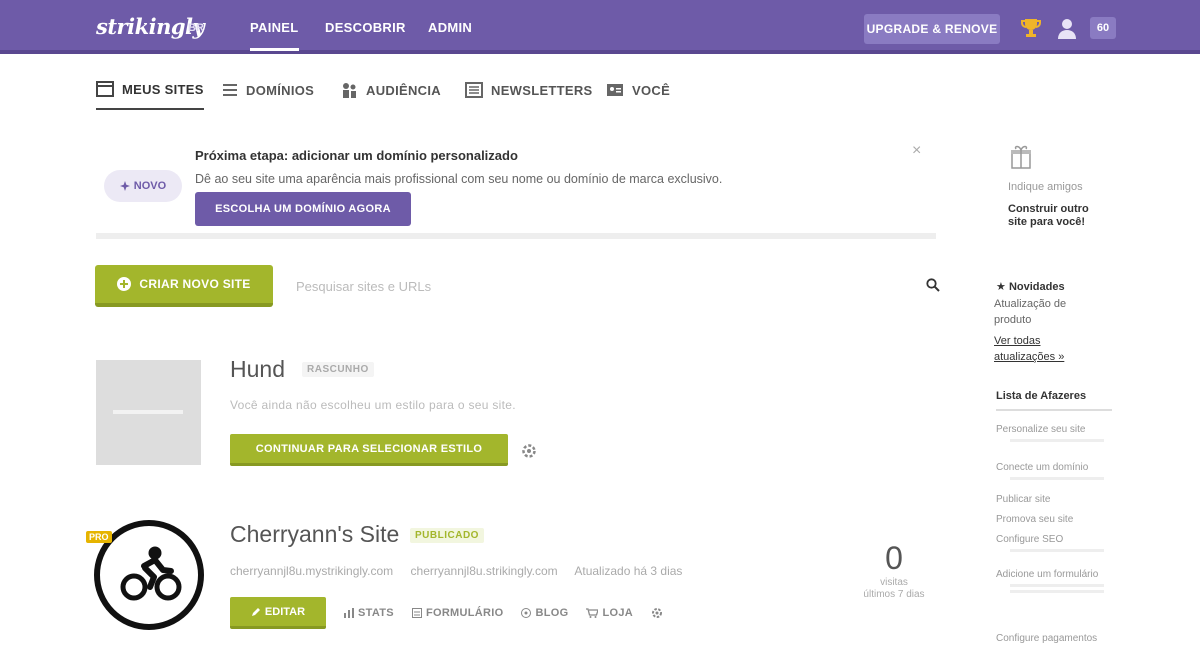 Image resolution: width=1200 pixels, height=659 pixels. I want to click on tab-audience: AUDIÊNCIA, so click(390, 90).